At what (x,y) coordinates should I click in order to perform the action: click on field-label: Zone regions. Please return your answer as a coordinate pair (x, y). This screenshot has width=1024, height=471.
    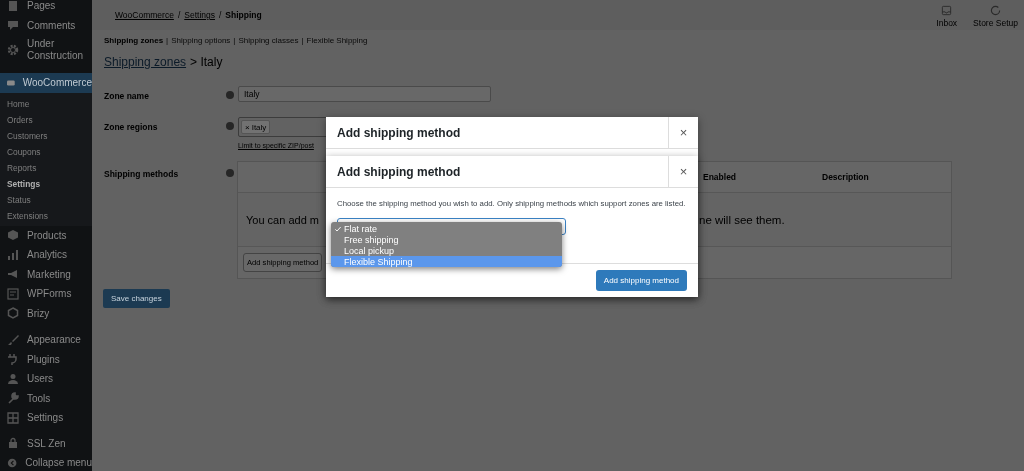
    Looking at the image, I should click on (131, 126).